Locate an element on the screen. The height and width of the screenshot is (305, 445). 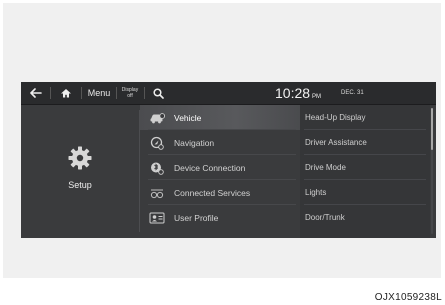
menu-item-label: Vehicle is located at coordinates (188, 117).